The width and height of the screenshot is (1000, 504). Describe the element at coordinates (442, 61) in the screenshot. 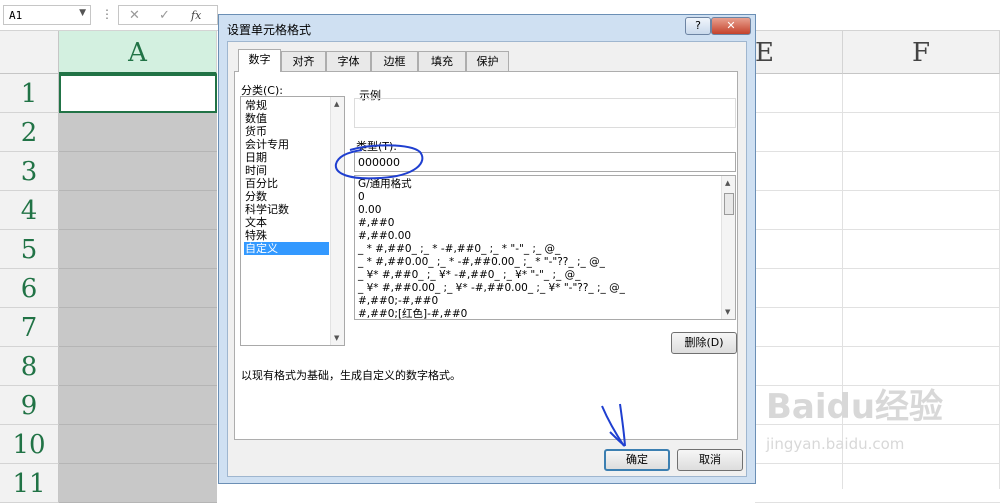

I see `tab-4: 填充` at that location.